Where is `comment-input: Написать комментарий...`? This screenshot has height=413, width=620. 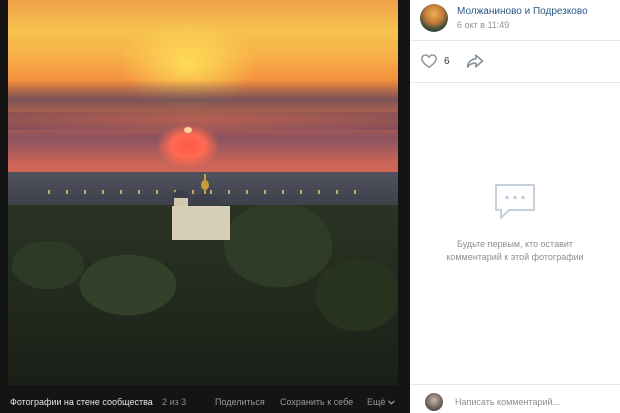 comment-input: Написать комментарий... is located at coordinates (507, 402).